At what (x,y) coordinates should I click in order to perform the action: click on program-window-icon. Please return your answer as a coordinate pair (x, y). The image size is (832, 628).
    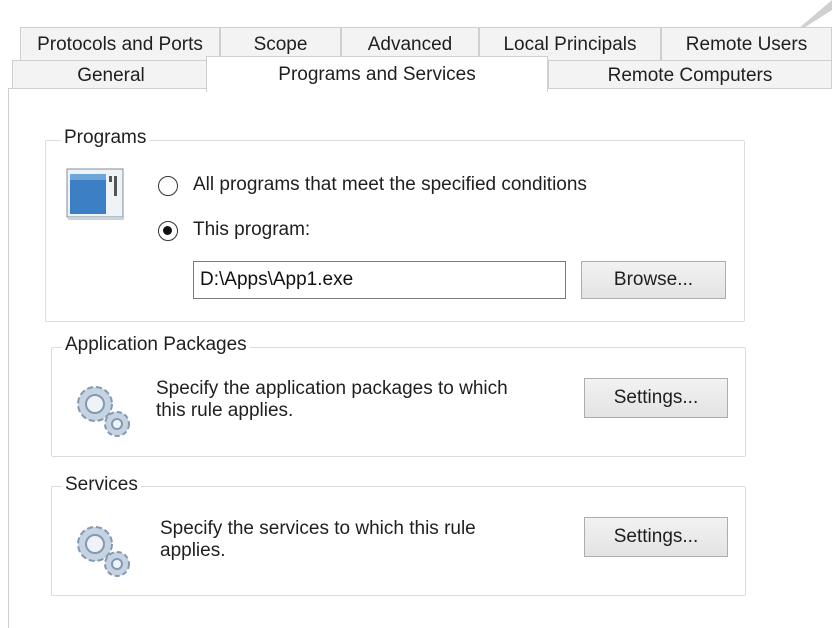
    Looking at the image, I should click on (95, 194).